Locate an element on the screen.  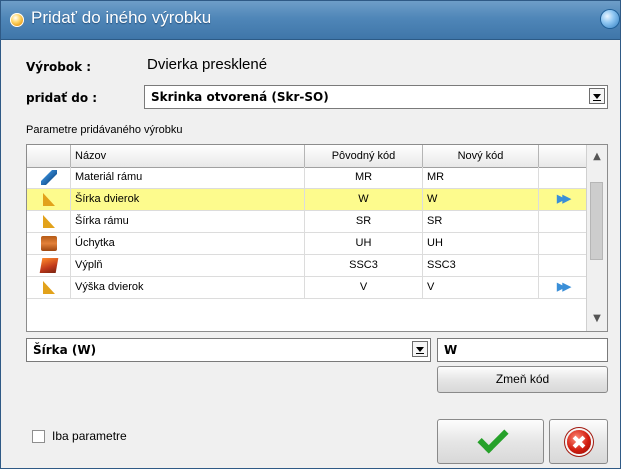
row-new-code: SR is located at coordinates (481, 221).